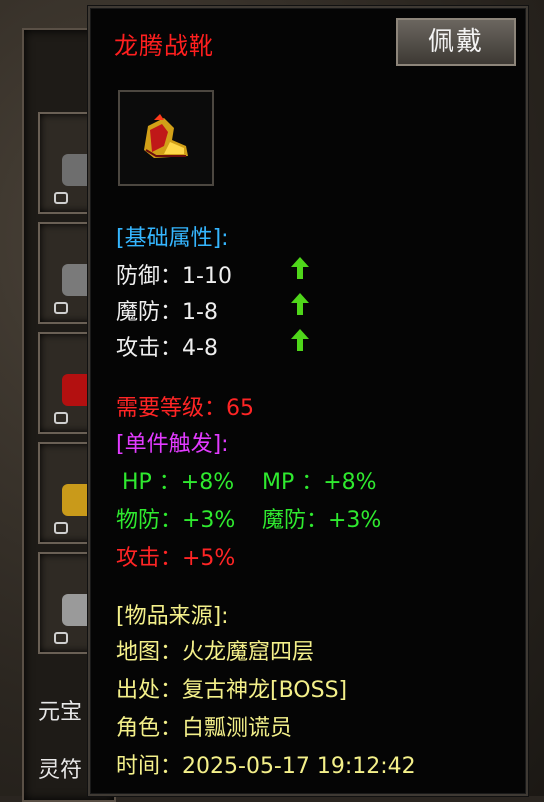  I want to click on item-name: 龙腾战靴, so click(164, 46).